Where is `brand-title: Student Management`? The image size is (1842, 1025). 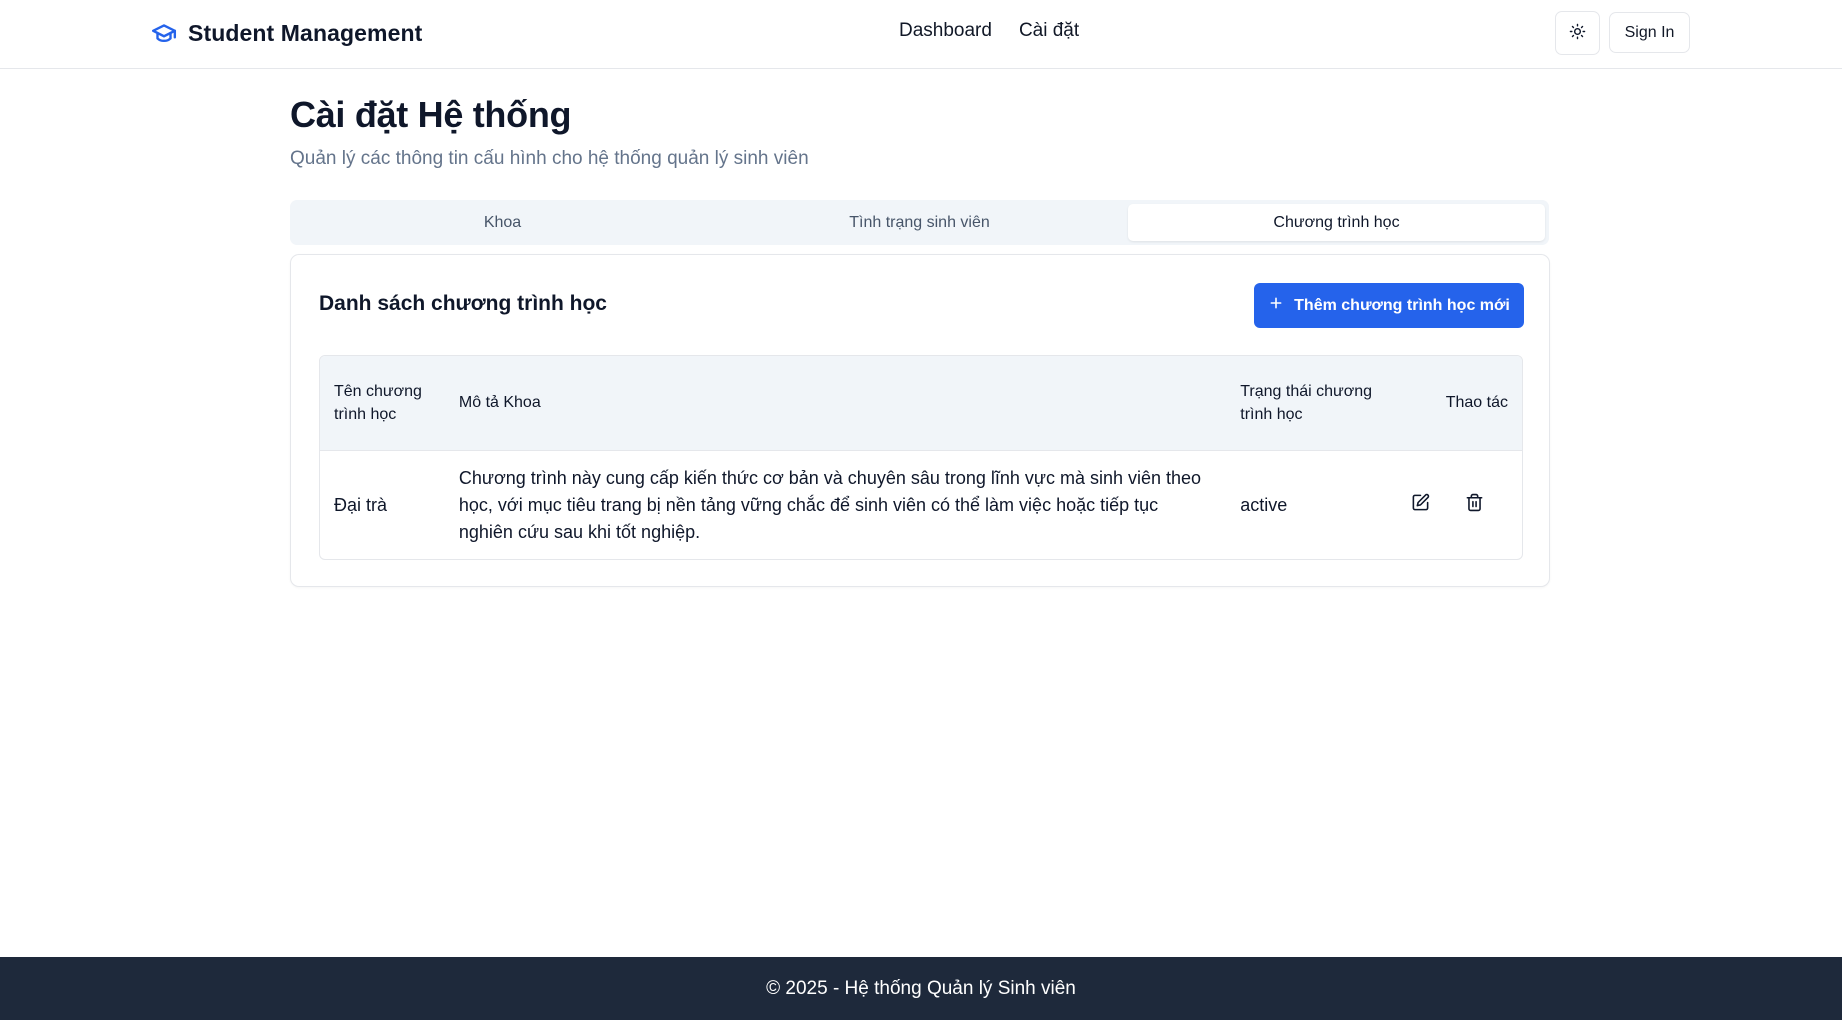
brand-title: Student Management is located at coordinates (305, 32).